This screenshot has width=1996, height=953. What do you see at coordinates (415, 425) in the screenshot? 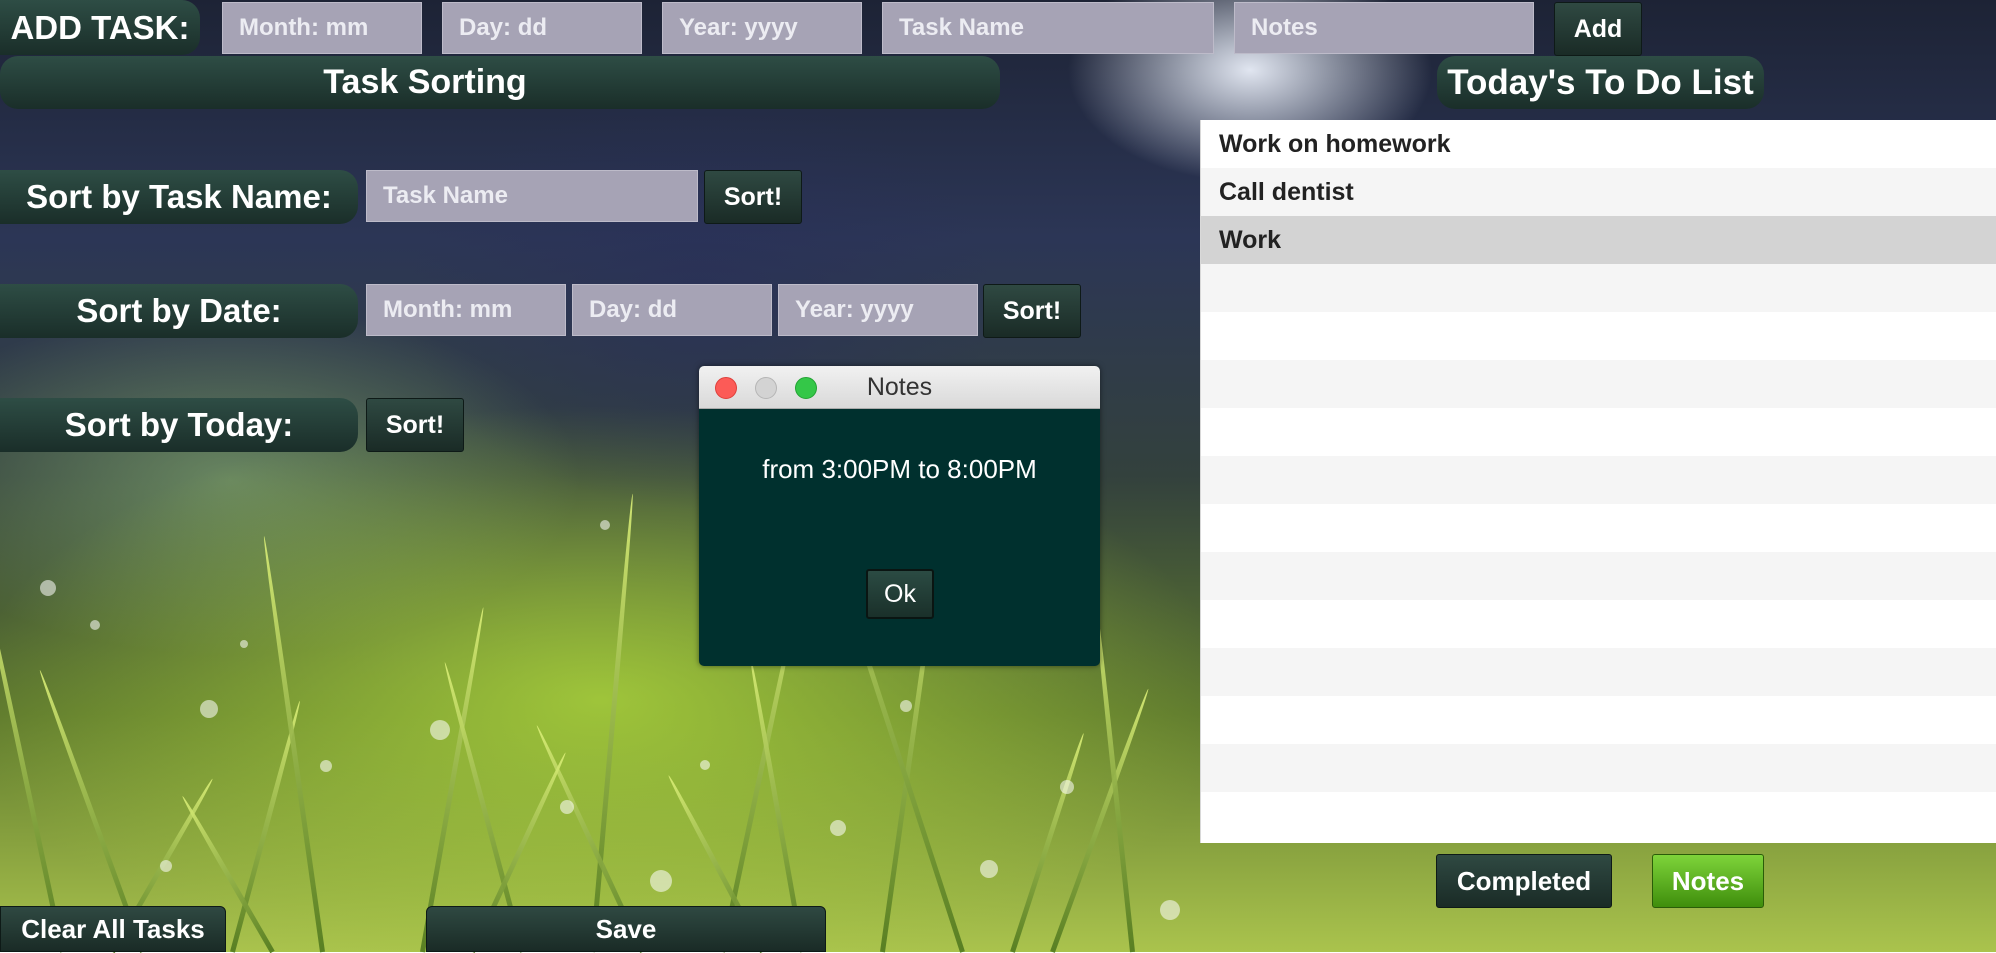
I see `sort-by-today-button: Sort!` at bounding box center [415, 425].